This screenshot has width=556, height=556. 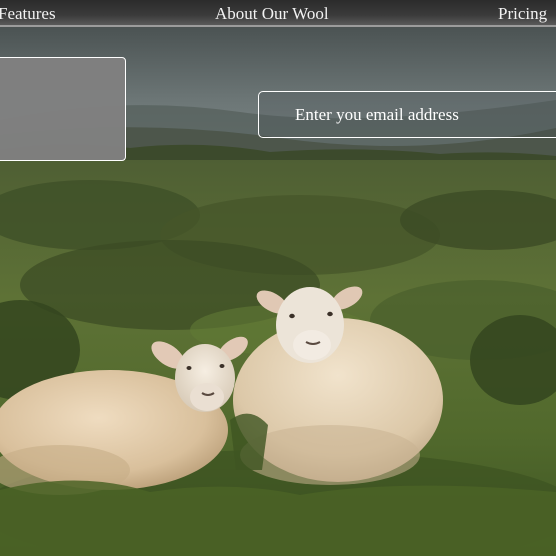 I want to click on nav-link-pricing: Pricing, so click(x=522, y=14).